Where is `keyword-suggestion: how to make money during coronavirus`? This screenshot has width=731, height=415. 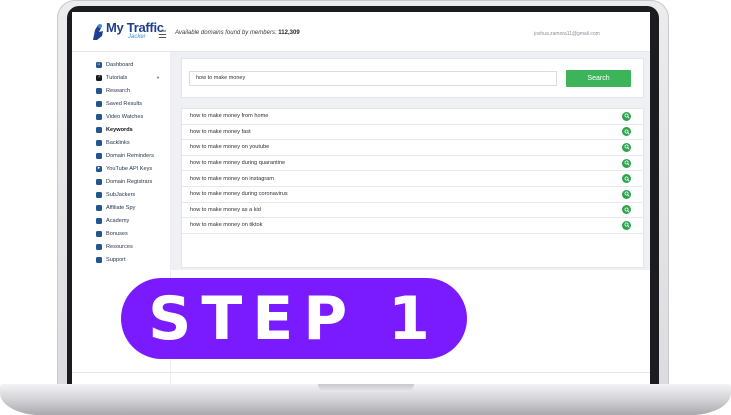 keyword-suggestion: how to make money during coronavirus is located at coordinates (239, 194).